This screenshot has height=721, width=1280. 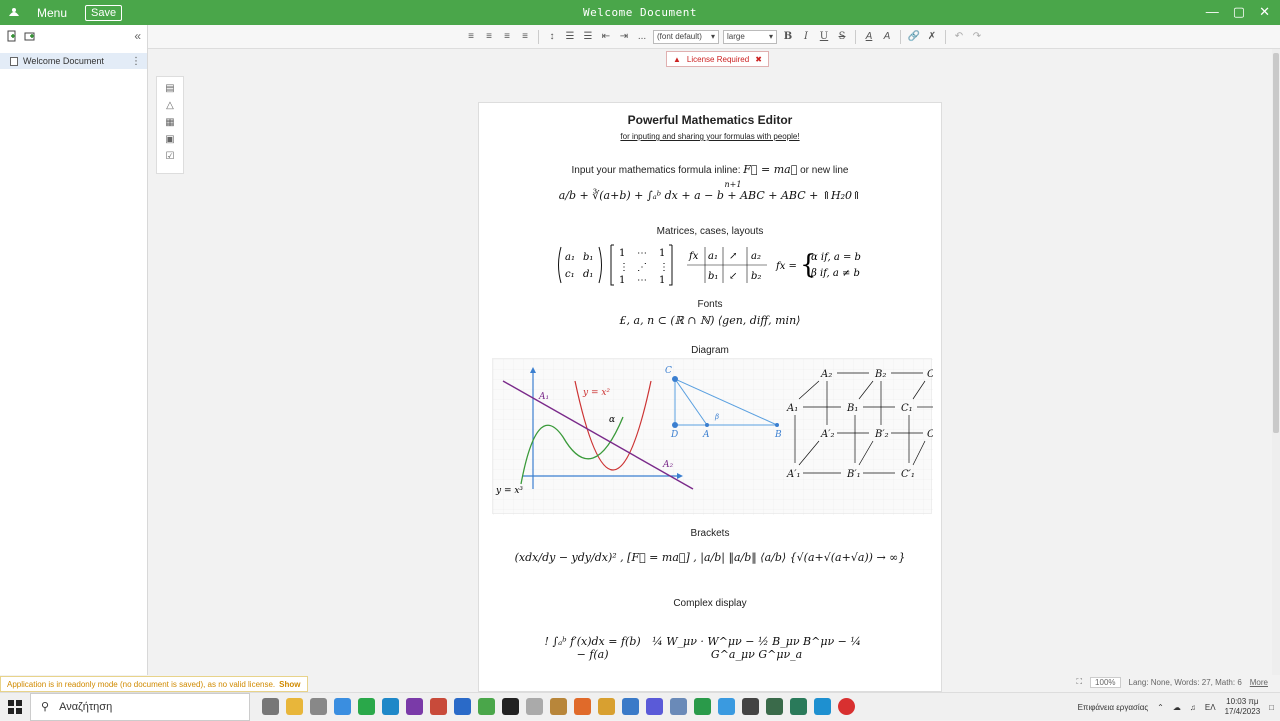 I want to click on align-justify-icon: ≡, so click(x=525, y=37).